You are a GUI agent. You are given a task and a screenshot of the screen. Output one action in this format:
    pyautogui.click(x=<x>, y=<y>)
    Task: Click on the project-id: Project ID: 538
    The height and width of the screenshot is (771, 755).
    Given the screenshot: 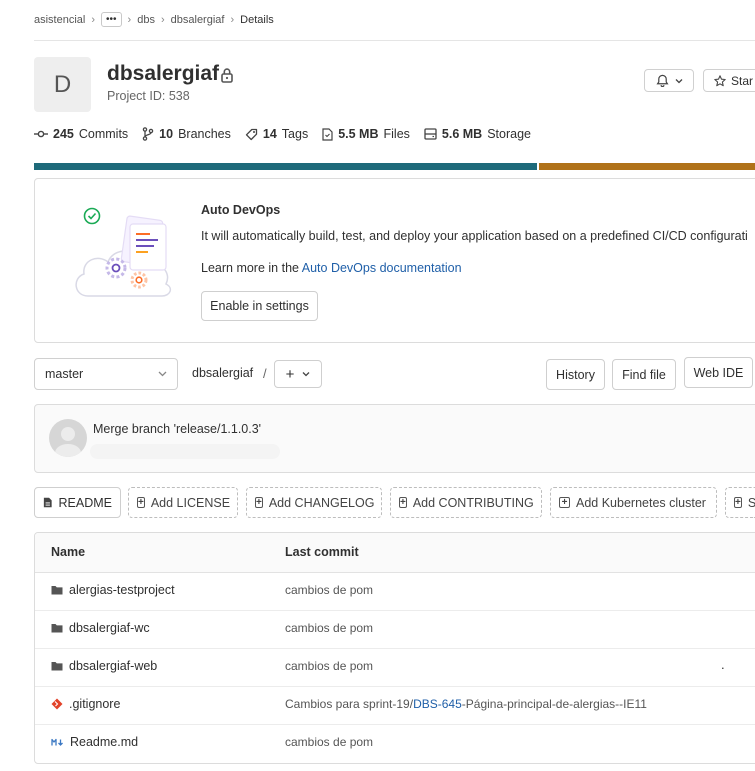 What is the action you would take?
    pyautogui.click(x=148, y=96)
    